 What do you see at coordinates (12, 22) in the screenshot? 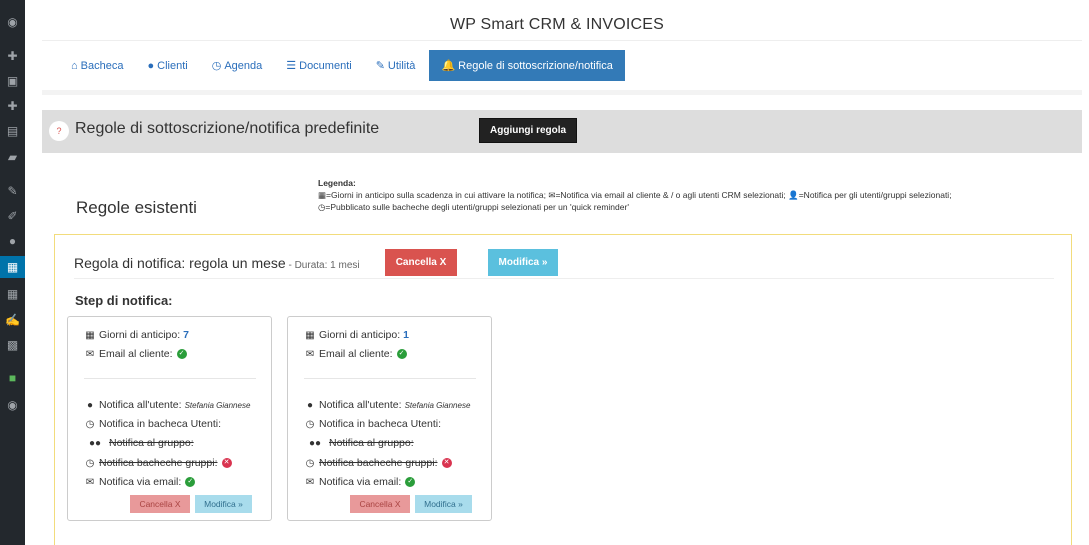
I see `dashboard-icon: ◉` at bounding box center [12, 22].